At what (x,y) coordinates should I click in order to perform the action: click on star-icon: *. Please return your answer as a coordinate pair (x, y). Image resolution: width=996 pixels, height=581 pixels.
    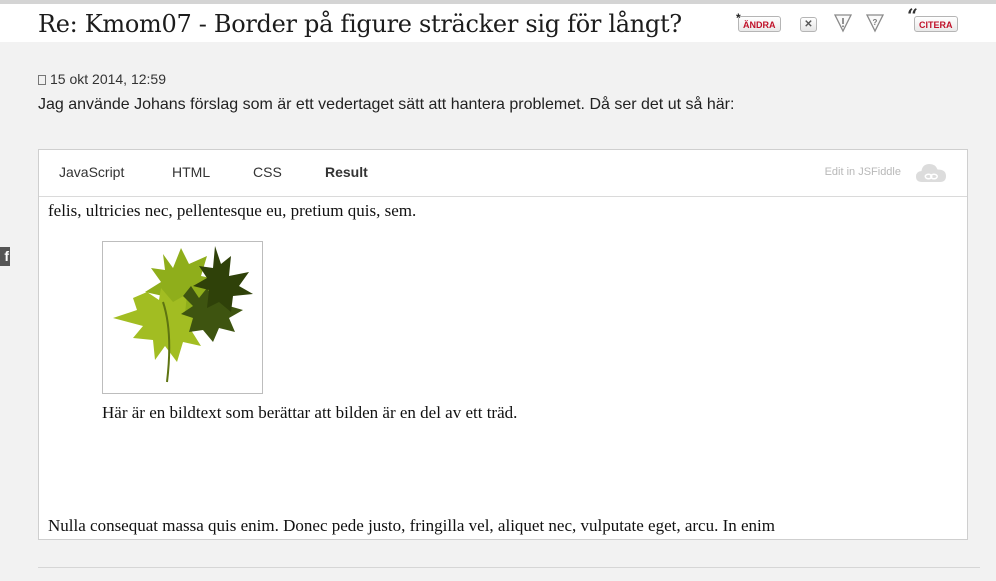
    Looking at the image, I should click on (738, 18).